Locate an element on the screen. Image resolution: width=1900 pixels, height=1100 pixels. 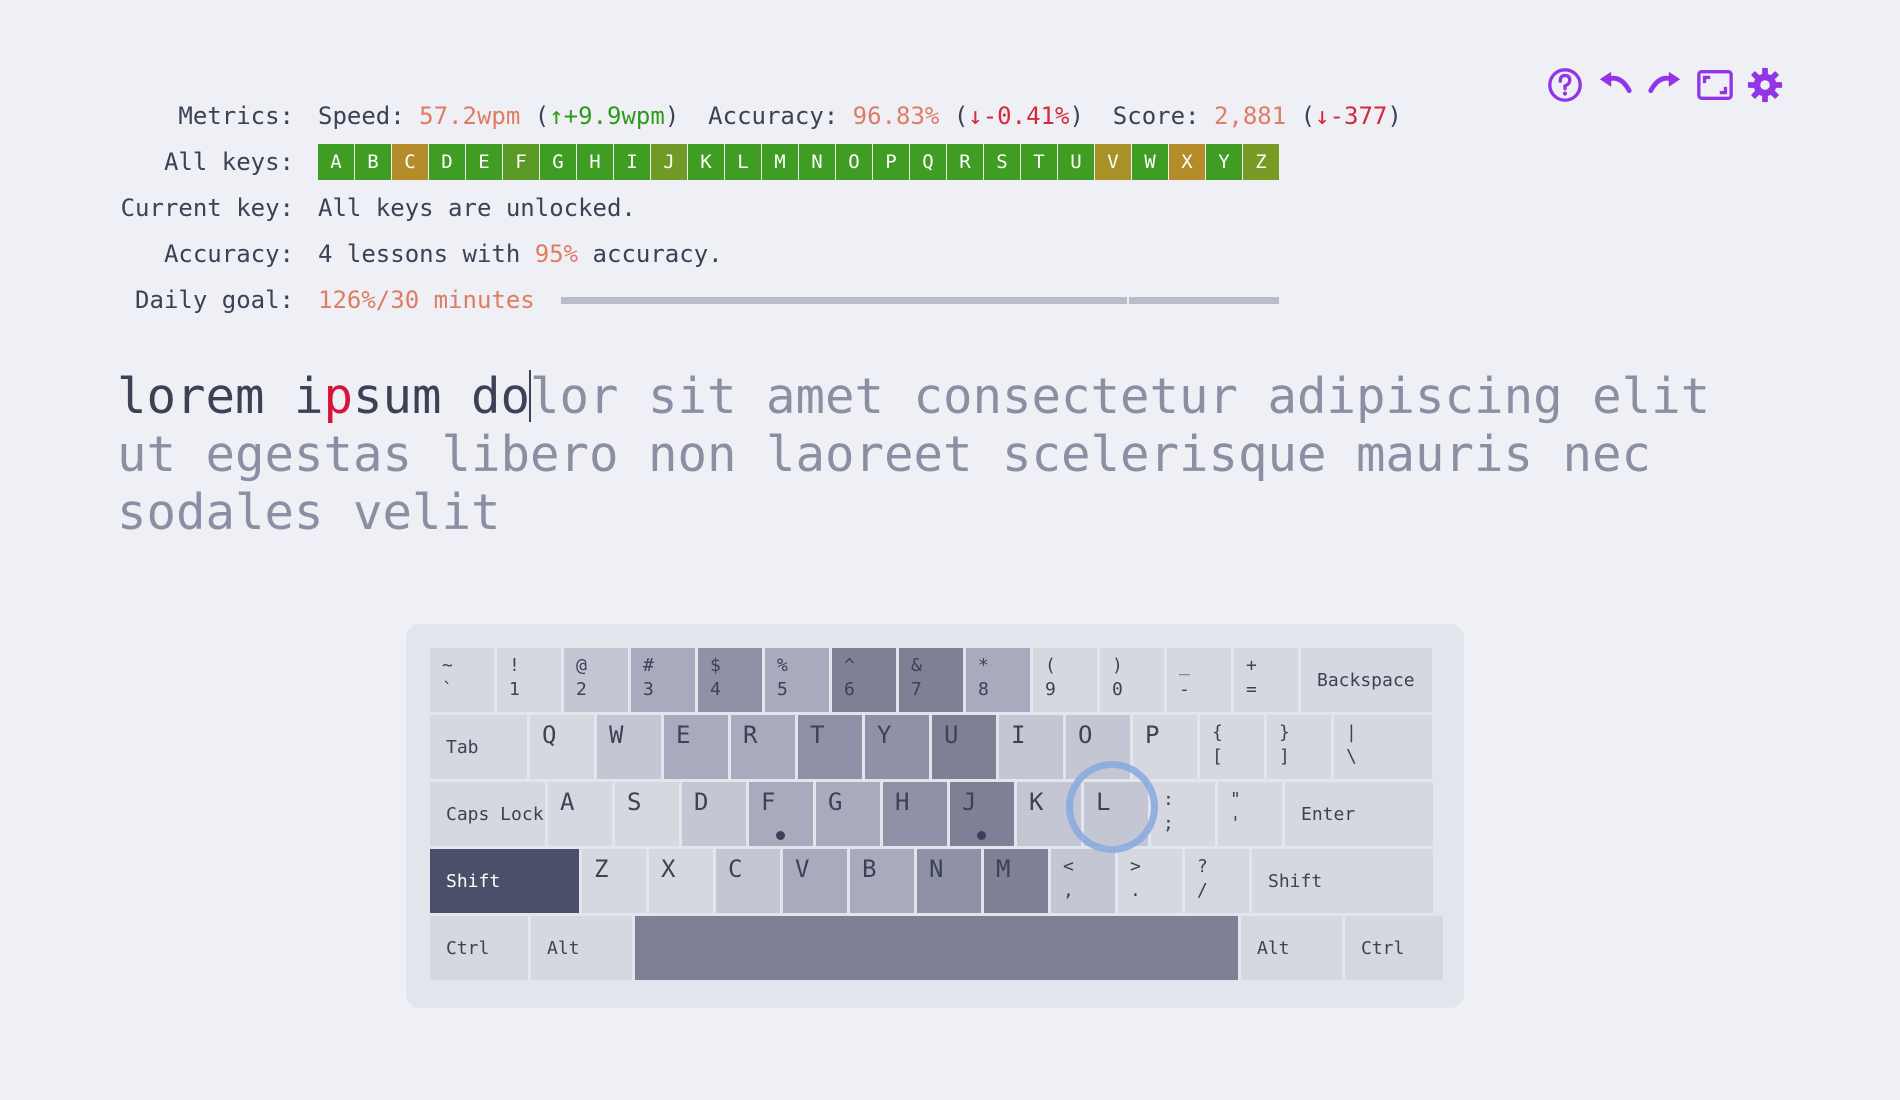
key-shift-char: $ is located at coordinates (715, 665).